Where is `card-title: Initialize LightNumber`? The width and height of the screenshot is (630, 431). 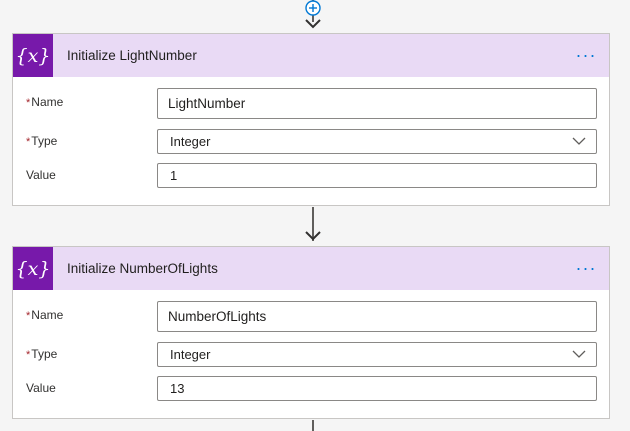 card-title: Initialize LightNumber is located at coordinates (132, 55).